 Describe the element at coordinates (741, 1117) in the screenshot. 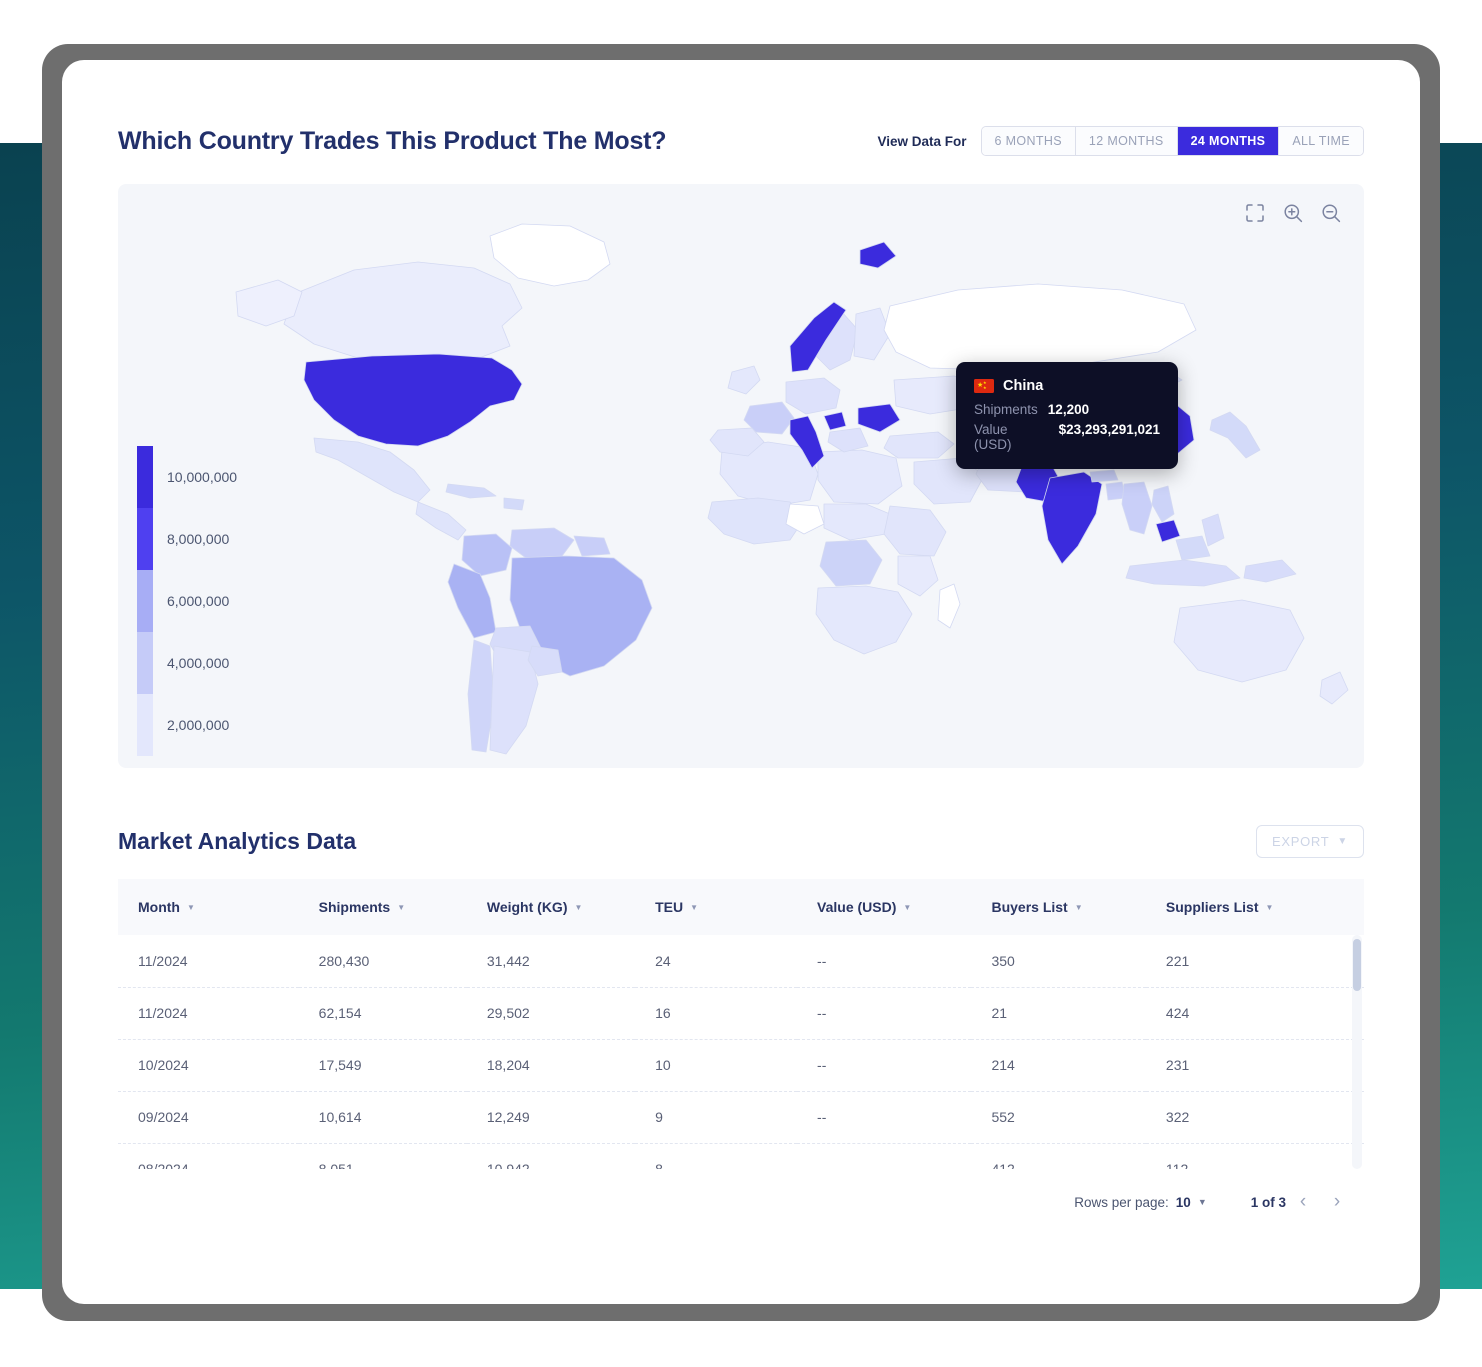

I see `table-row: 09/2024 10,614 12,249 9 -- 552 322` at that location.